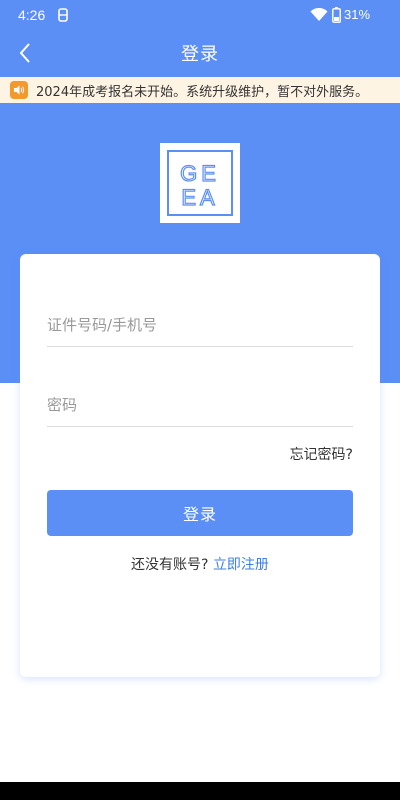  I want to click on page-title: 登录, so click(200, 54).